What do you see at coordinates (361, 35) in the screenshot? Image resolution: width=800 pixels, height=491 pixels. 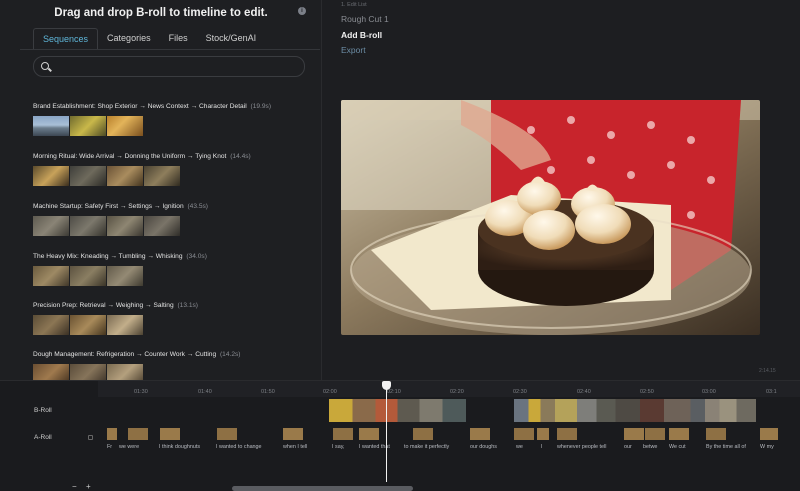 I see `step-add-broll: Add B-roll` at bounding box center [361, 35].